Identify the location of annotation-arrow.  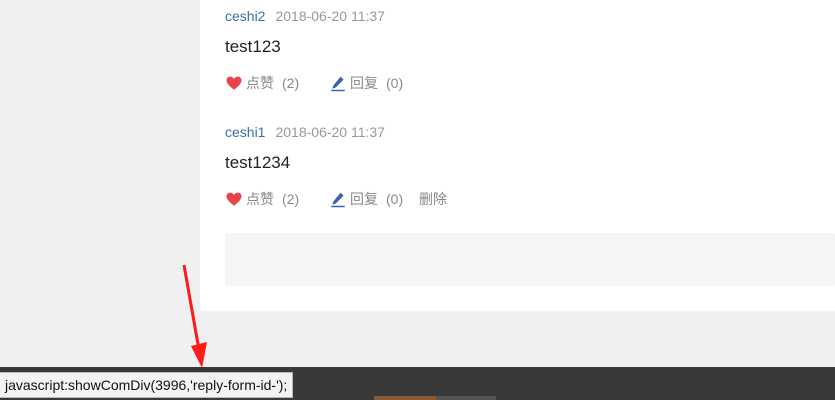
(194, 316).